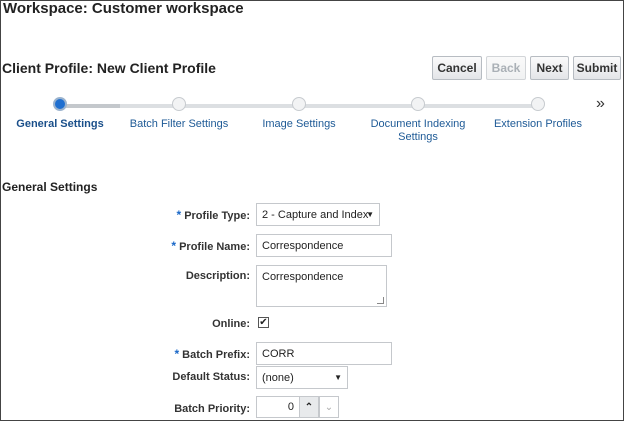  Describe the element at coordinates (278, 407) in the screenshot. I see `batch-priority-input: 0` at that location.